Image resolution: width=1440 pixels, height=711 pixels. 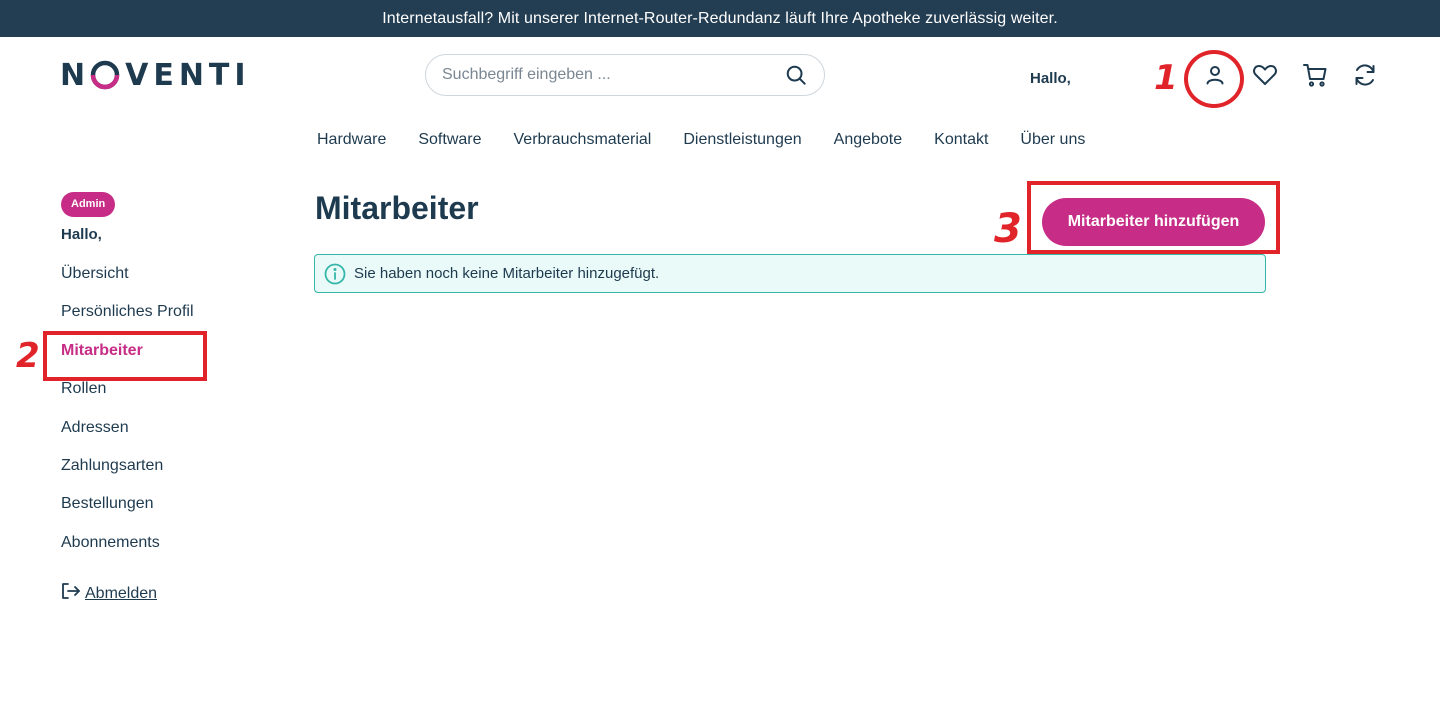 I want to click on logo-o-mark, so click(x=105, y=75).